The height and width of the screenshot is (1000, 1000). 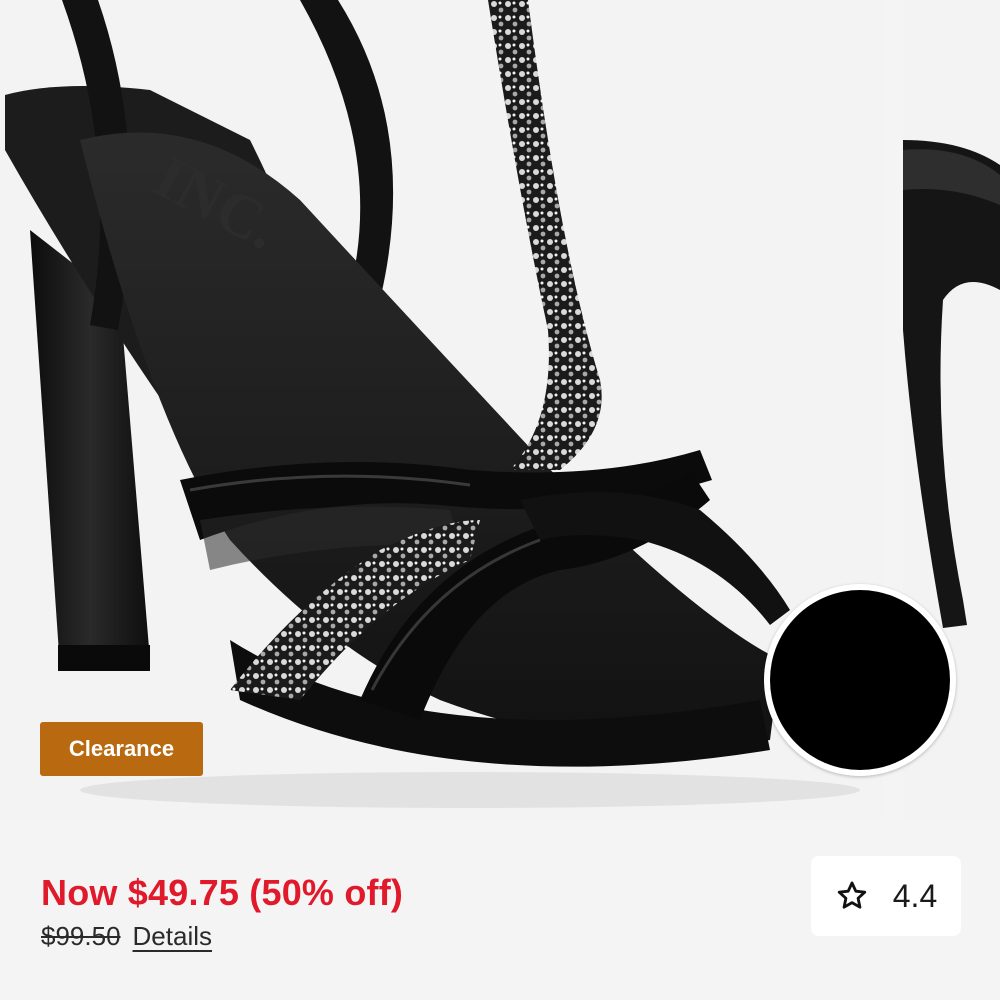 What do you see at coordinates (886, 896) in the screenshot?
I see `rating-button: 4.4` at bounding box center [886, 896].